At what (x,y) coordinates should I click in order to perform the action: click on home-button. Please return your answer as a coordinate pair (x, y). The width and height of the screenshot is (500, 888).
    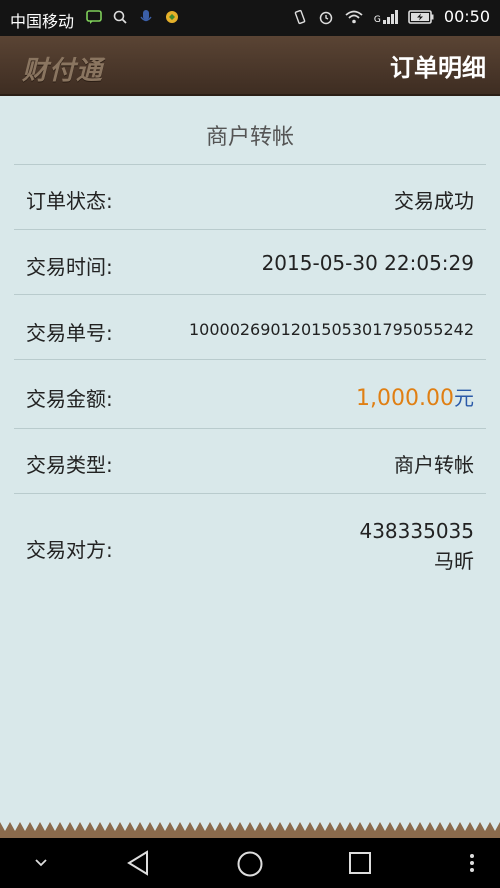
    Looking at the image, I should click on (250, 864).